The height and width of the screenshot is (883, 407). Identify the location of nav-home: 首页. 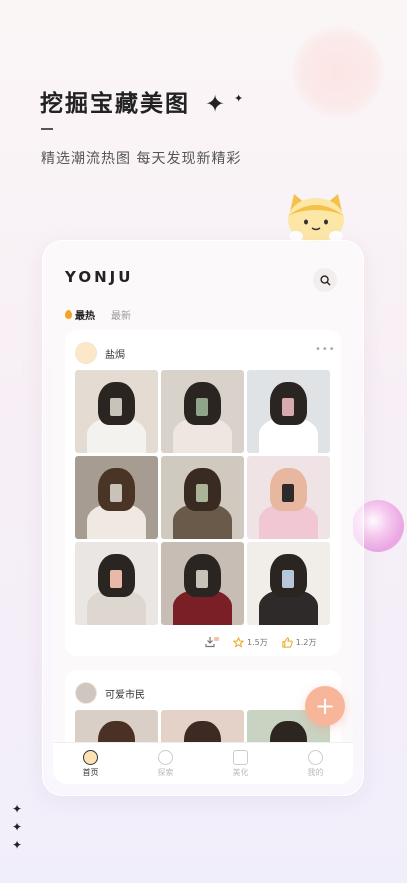
(90, 763).